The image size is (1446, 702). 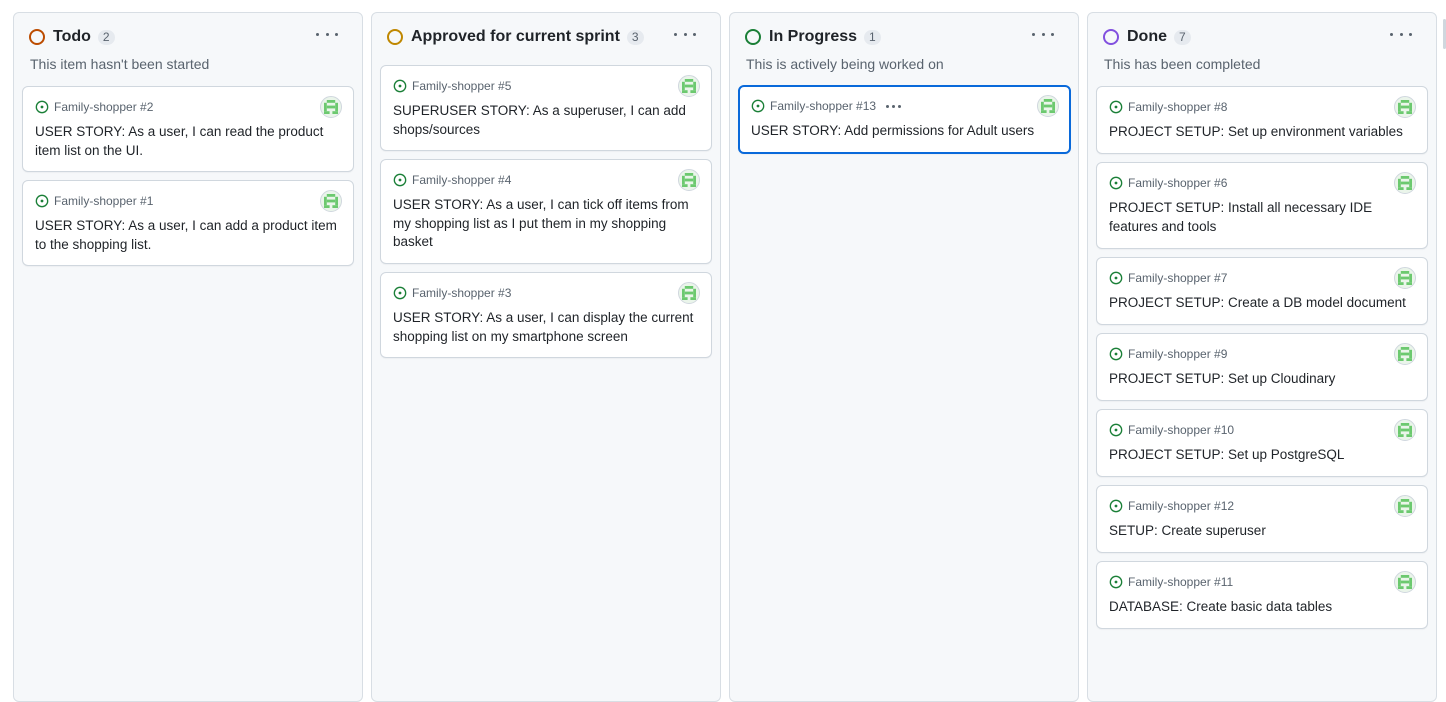 I want to click on issue-reference: Family-shopper #13, so click(x=823, y=106).